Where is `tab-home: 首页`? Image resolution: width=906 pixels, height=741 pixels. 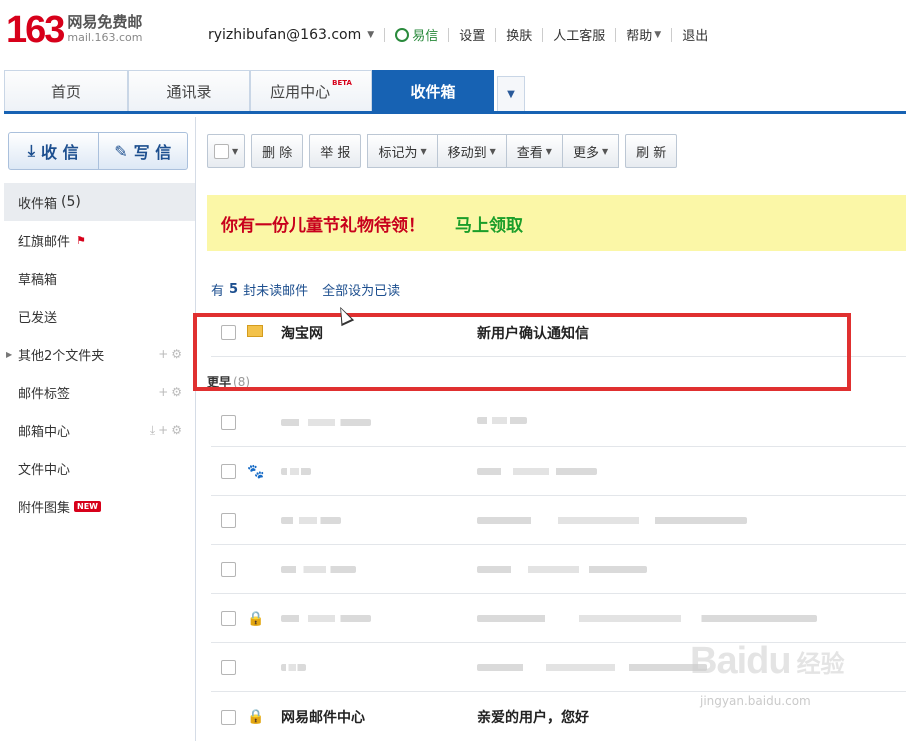
tab-home: 首页 is located at coordinates (66, 90).